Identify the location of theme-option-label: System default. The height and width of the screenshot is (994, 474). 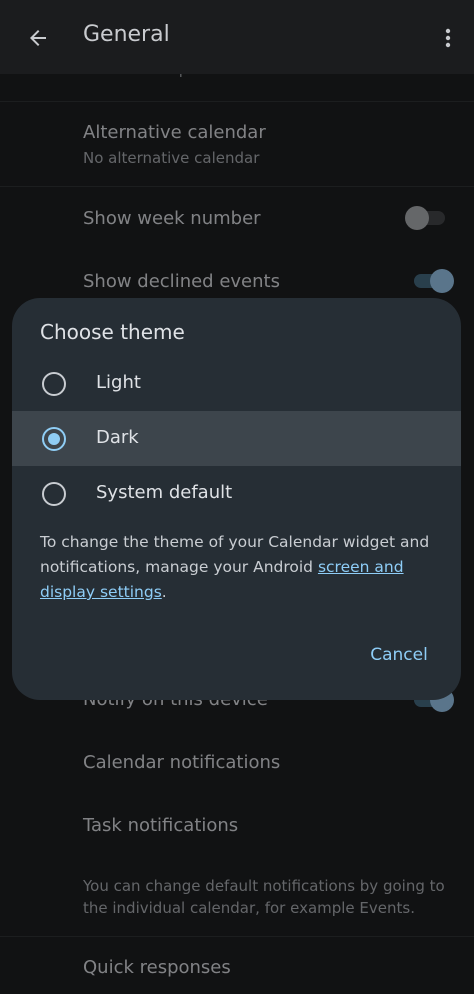
(164, 492).